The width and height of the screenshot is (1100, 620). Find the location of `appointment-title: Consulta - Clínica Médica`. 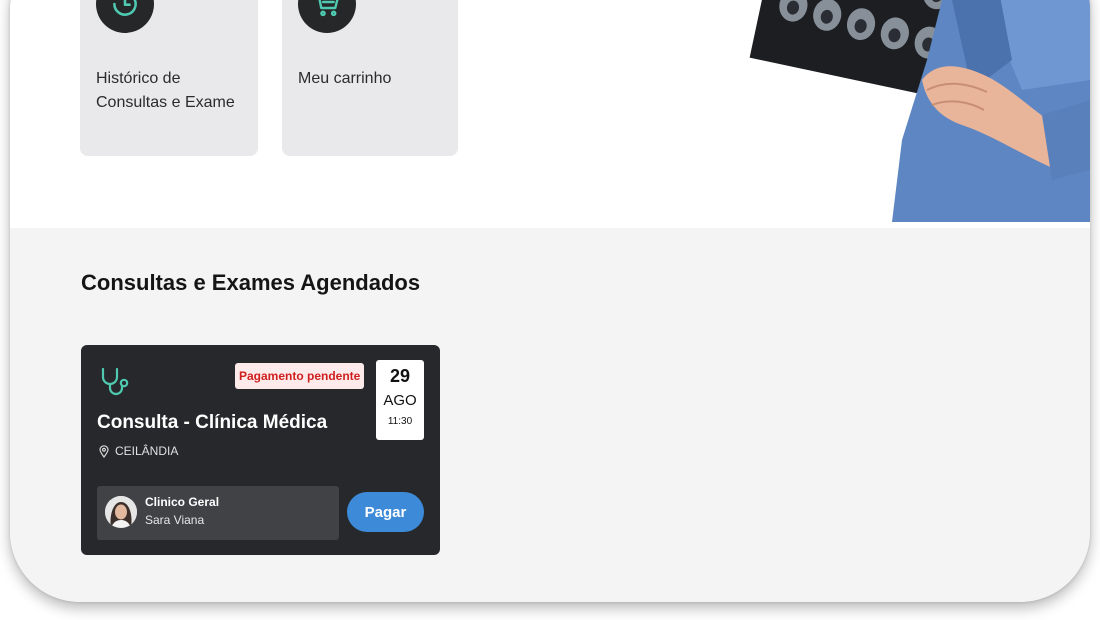

appointment-title: Consulta - Clínica Médica is located at coordinates (212, 422).